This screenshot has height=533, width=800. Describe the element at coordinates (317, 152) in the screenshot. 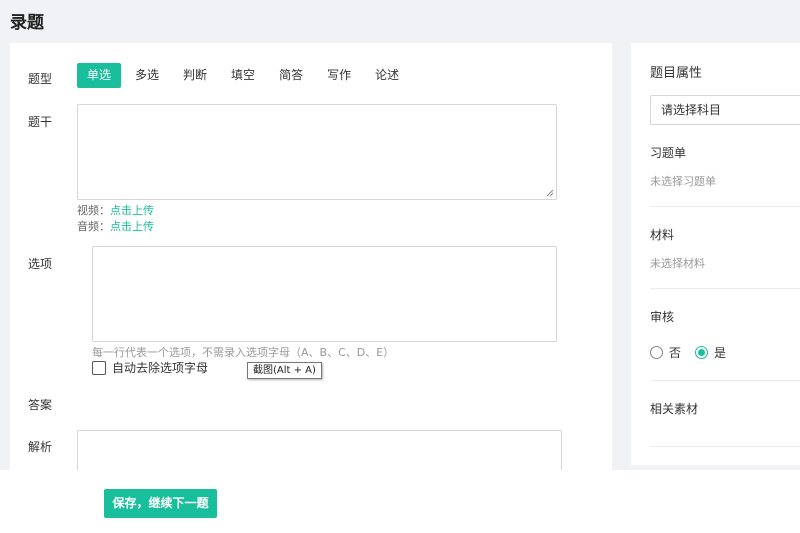

I see `stem-textarea` at that location.